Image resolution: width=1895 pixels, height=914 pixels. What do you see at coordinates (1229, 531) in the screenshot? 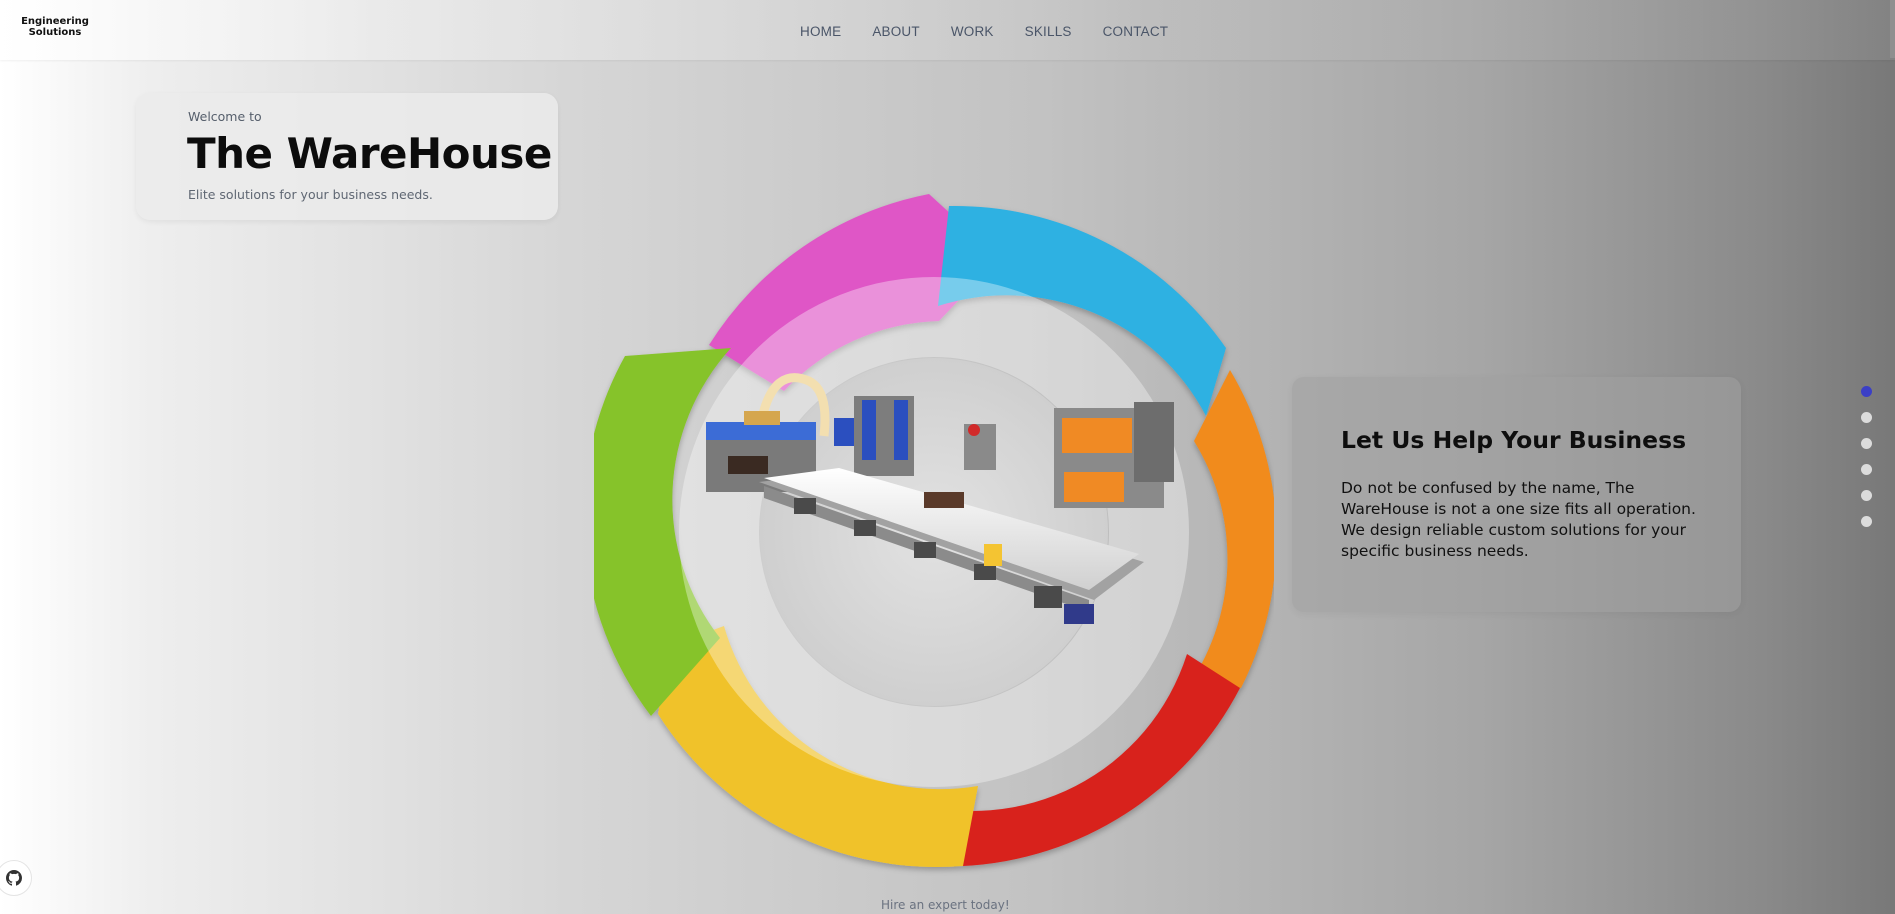
I see `wheel-segment-orange` at bounding box center [1229, 531].